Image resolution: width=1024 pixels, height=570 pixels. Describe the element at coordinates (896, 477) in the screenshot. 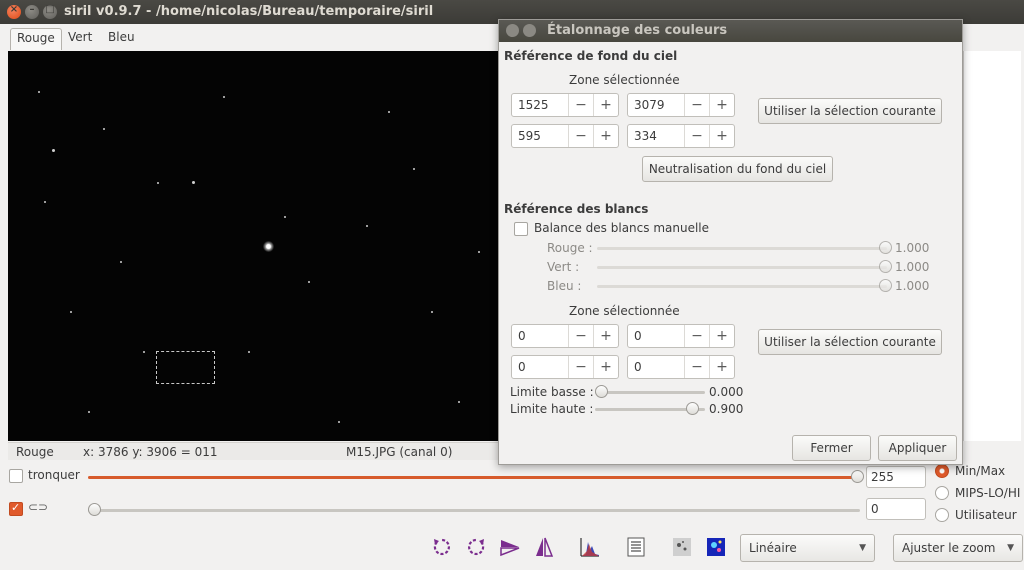

I see `high-value-field: 255` at that location.